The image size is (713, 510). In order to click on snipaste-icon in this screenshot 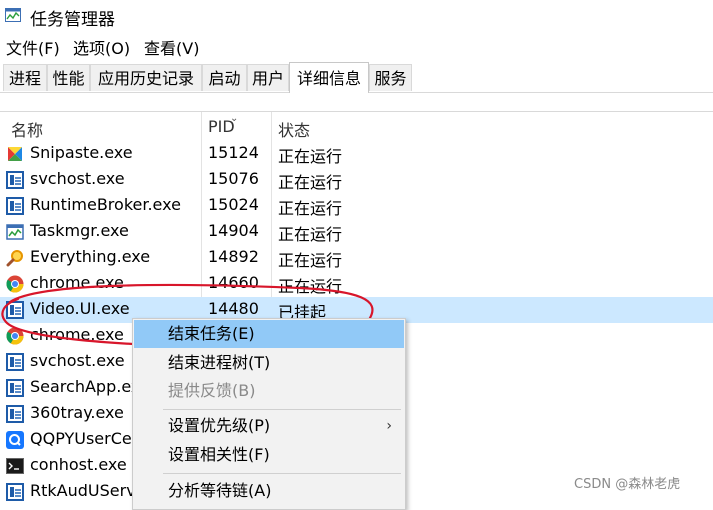, I will do `click(15, 154)`.